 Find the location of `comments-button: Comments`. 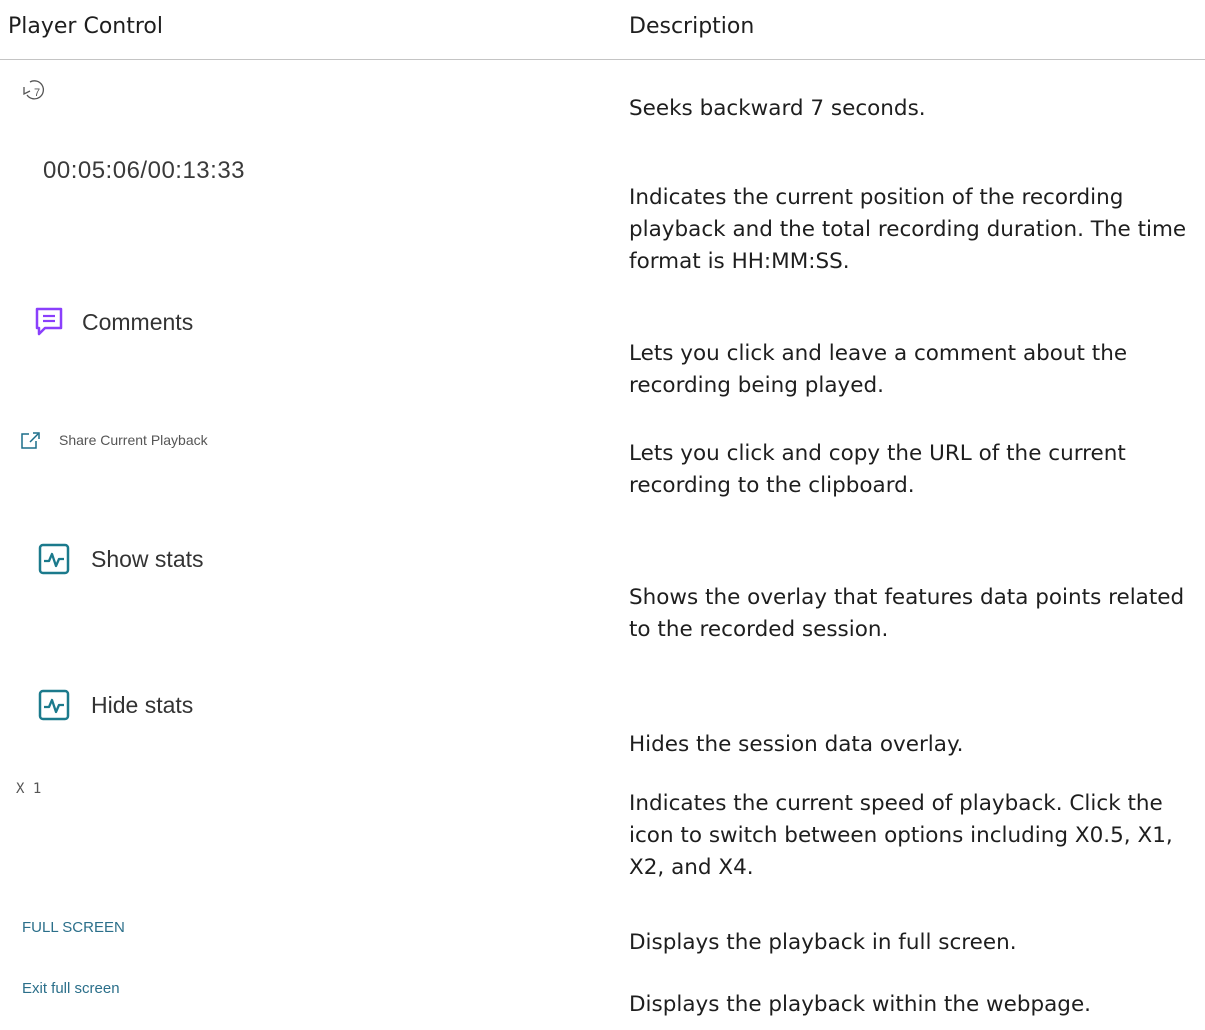

comments-button: Comments is located at coordinates (113, 322).